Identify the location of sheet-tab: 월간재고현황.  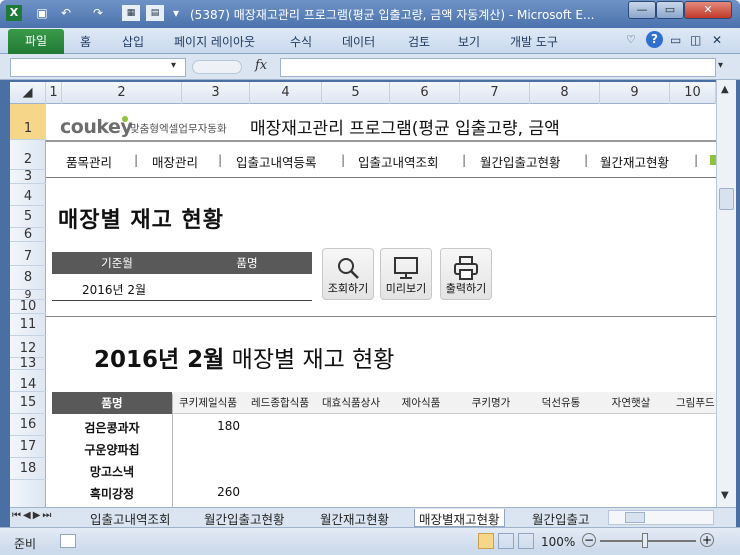
(354, 518).